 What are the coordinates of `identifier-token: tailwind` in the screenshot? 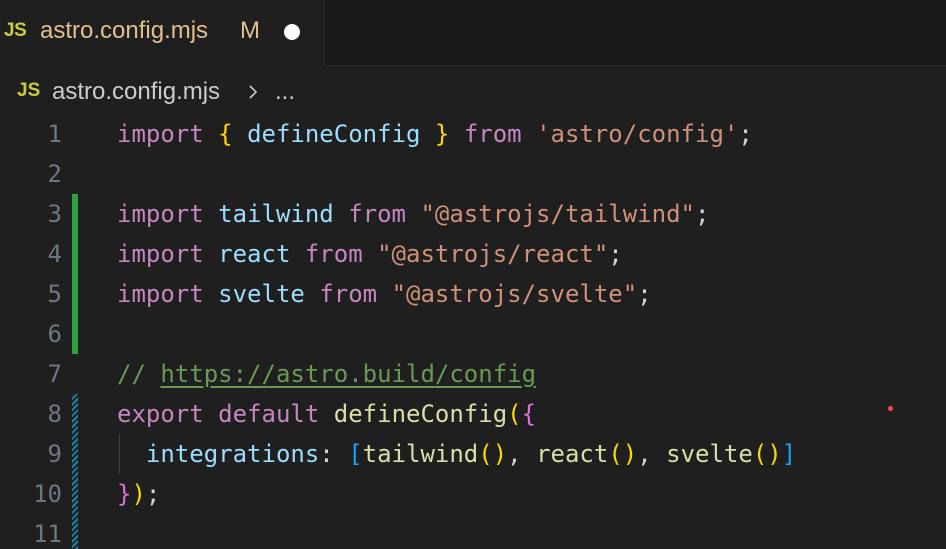 It's located at (276, 214).